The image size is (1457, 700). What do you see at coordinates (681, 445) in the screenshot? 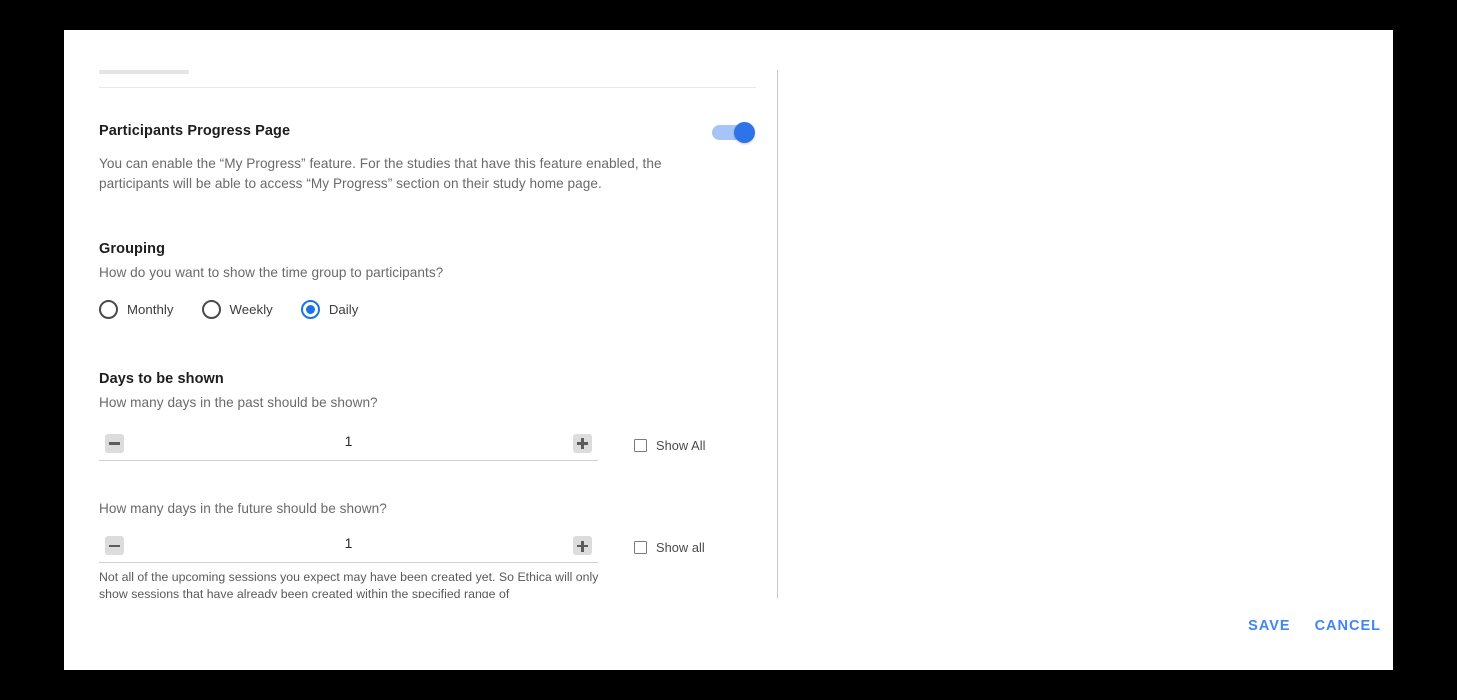
I see `past-days-show-all-label: Show All` at bounding box center [681, 445].